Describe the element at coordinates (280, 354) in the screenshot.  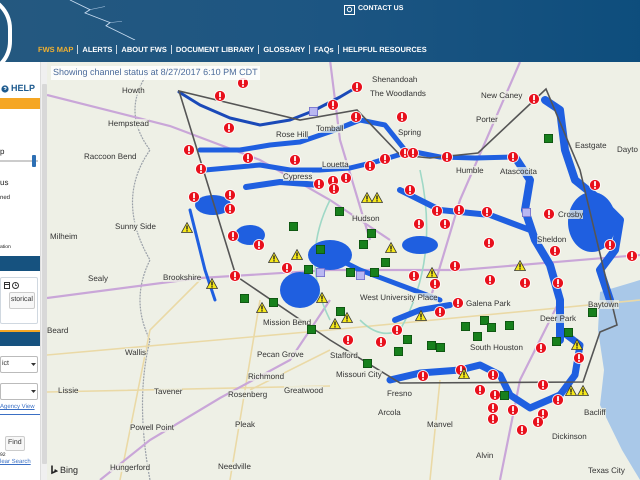
I see `place-label: Pecan Grove` at that location.